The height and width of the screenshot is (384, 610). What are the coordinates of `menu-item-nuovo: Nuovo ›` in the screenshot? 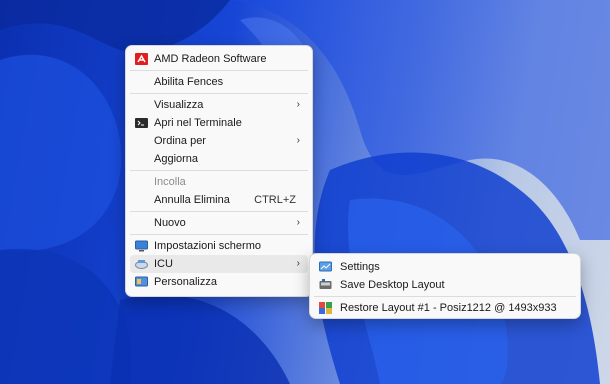 It's located at (219, 223).